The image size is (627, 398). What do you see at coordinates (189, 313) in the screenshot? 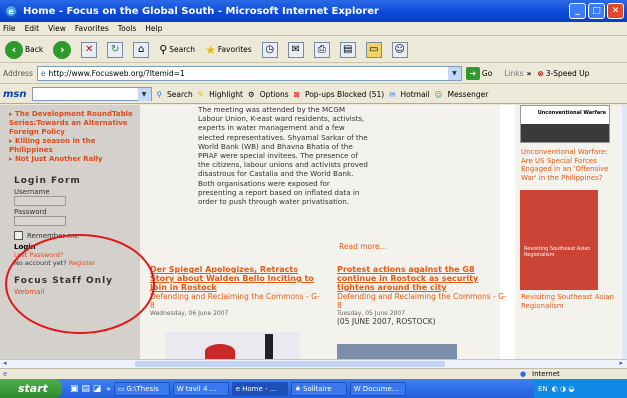
I see `story-1-date: Wednesday, 06 June 2007` at bounding box center [189, 313].